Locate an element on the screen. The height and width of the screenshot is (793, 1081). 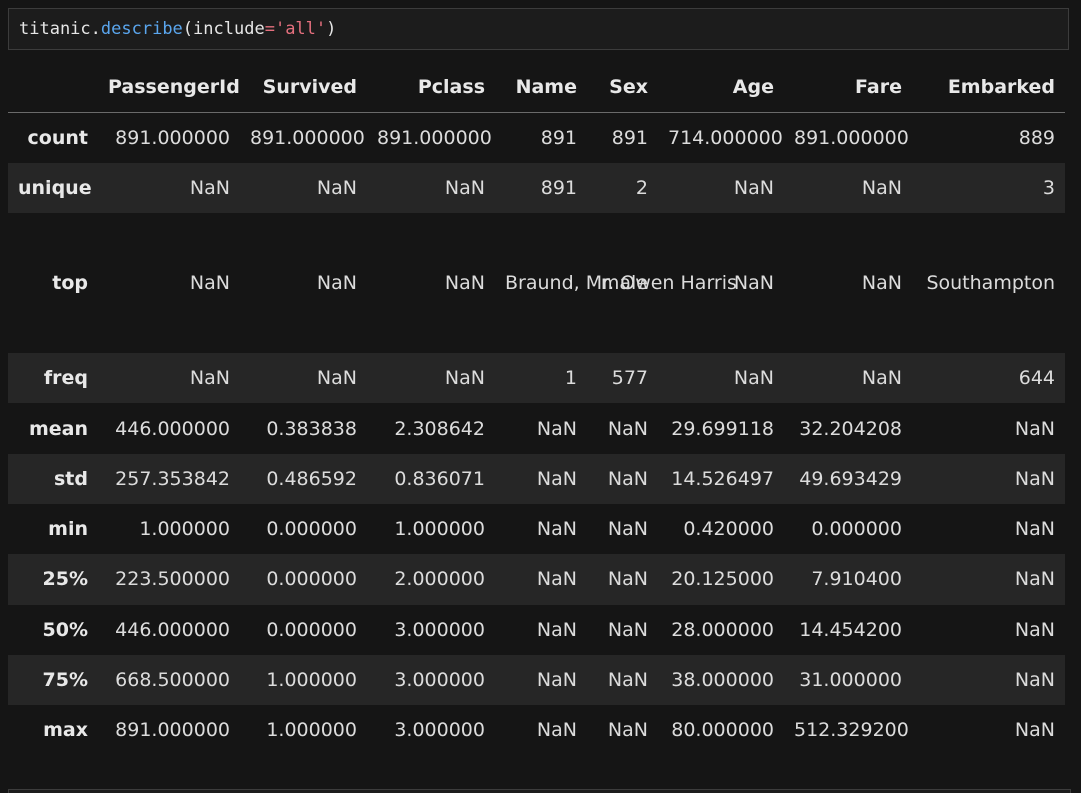
table-cell: 223.500000 is located at coordinates (172, 579).